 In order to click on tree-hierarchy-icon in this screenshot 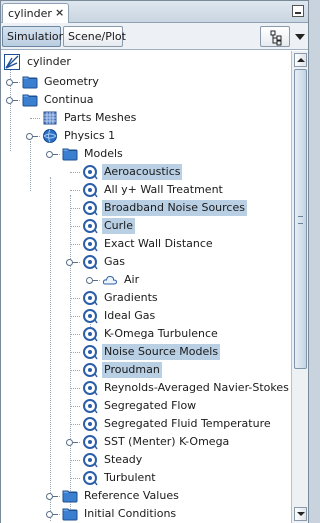, I will do `click(276, 38)`.